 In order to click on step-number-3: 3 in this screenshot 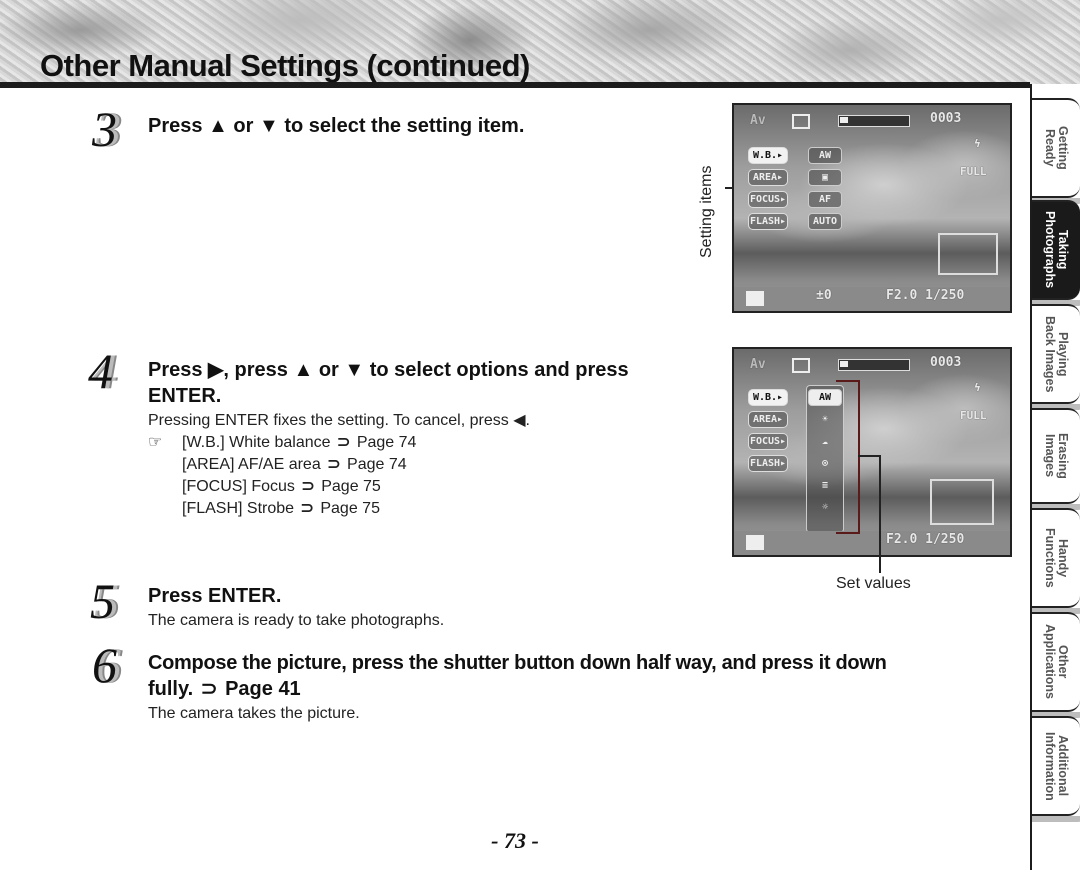, I will do `click(104, 129)`.